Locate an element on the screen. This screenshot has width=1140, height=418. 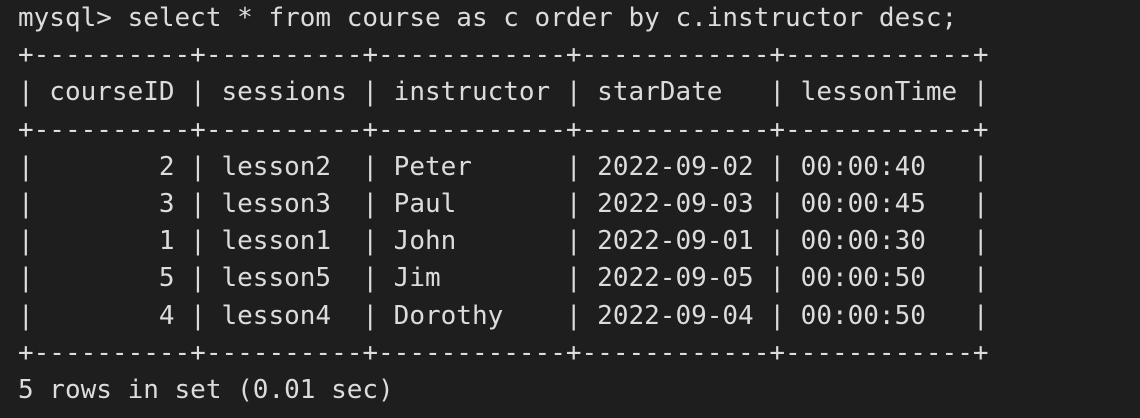
result-summary: 5 rows in set (0.01 sec) is located at coordinates (206, 389).